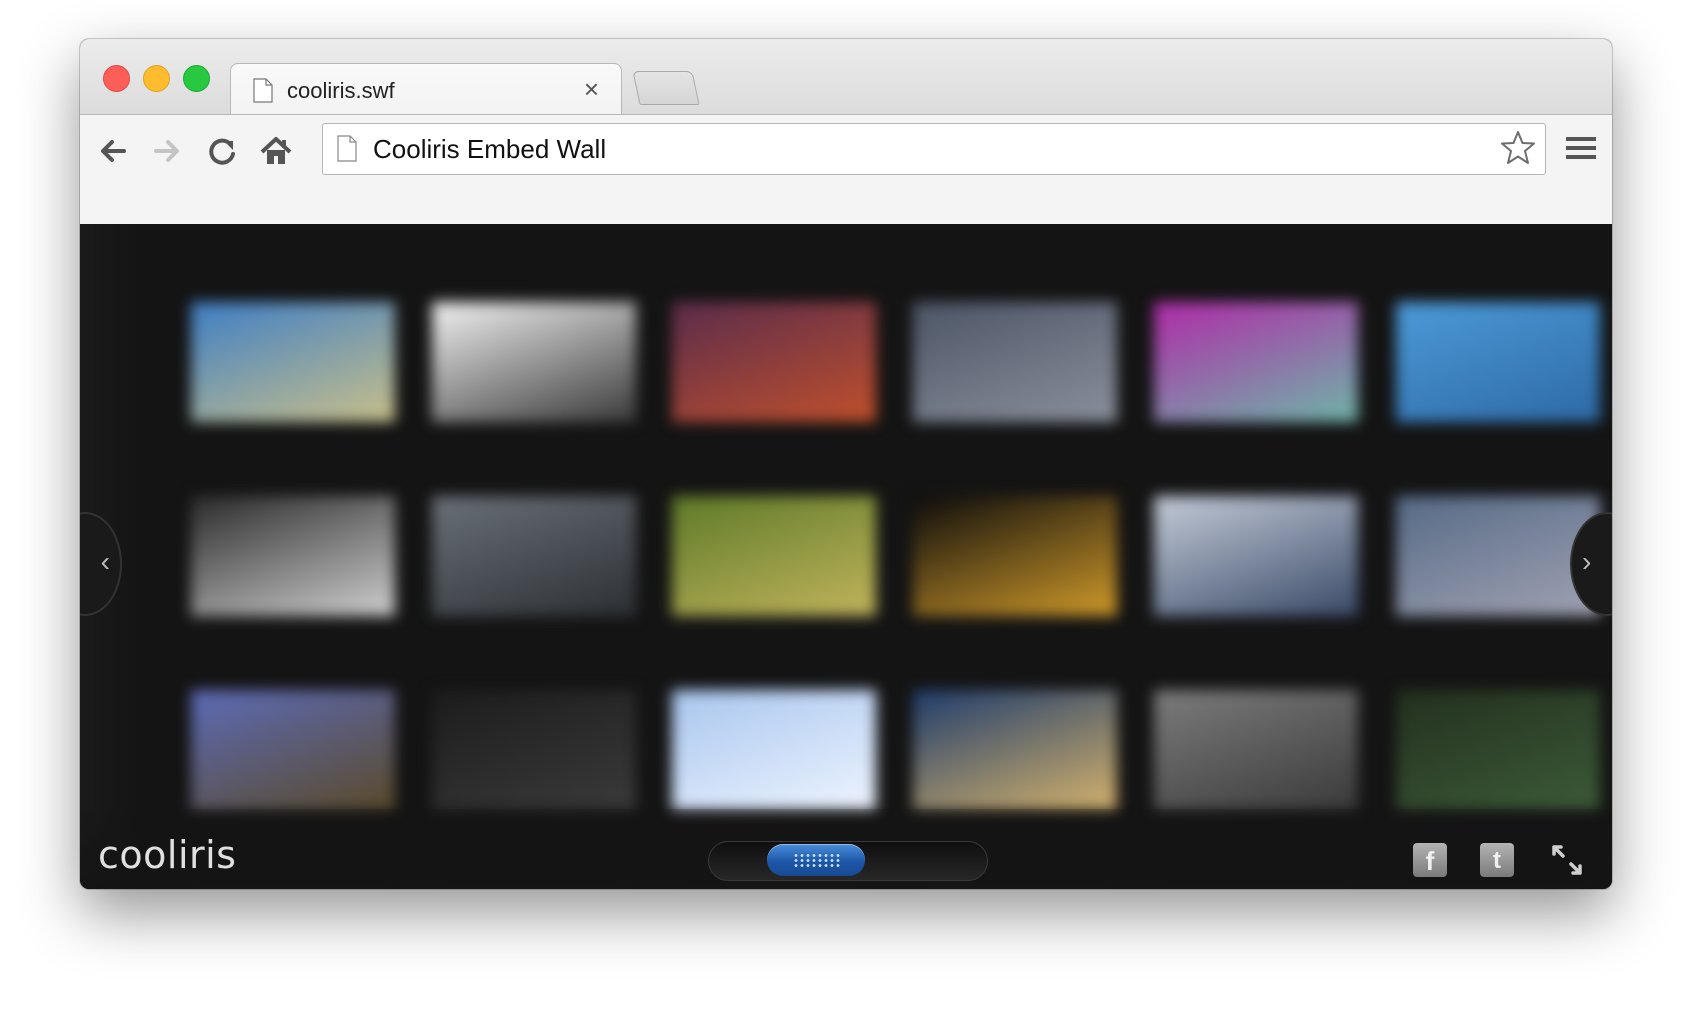 This screenshot has height=1013, width=1698. What do you see at coordinates (591, 89) in the screenshot?
I see `tab-close-icon: ×` at bounding box center [591, 89].